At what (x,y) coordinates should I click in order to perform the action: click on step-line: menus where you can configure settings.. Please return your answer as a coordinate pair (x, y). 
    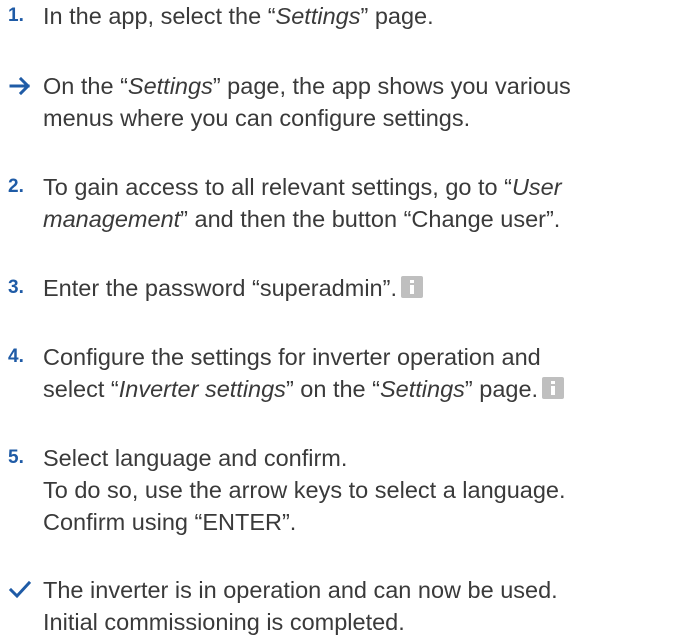
    Looking at the image, I should click on (257, 118).